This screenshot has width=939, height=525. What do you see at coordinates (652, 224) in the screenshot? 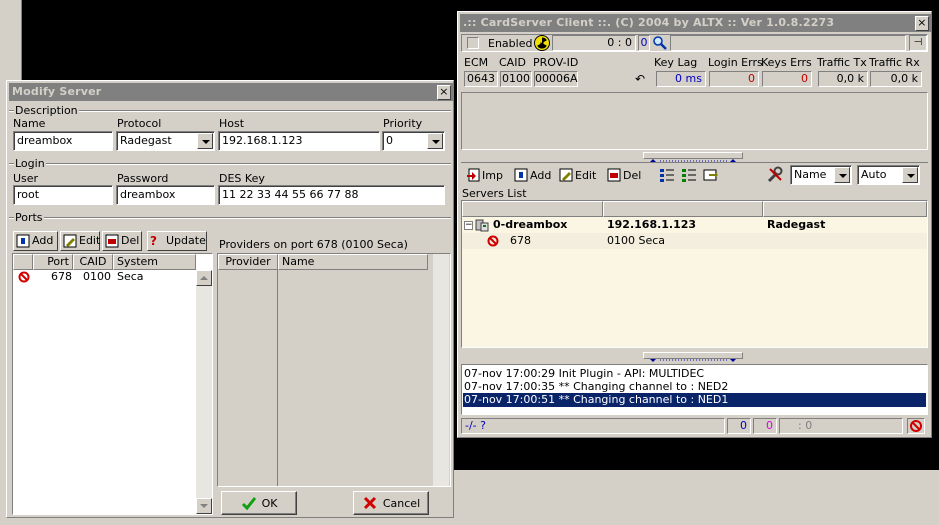
I see `server-host: 192.168.1.123` at bounding box center [652, 224].